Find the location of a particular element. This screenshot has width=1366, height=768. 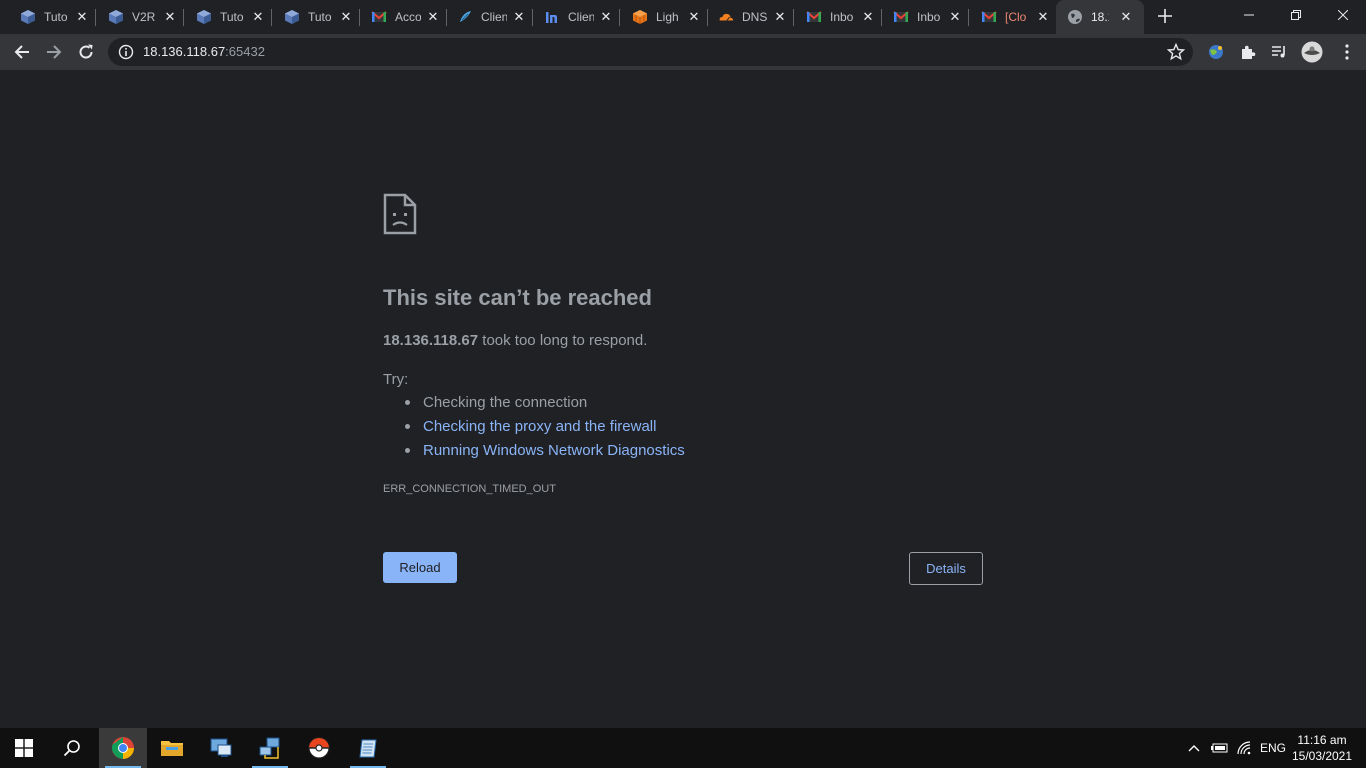

window-controls is located at coordinates (1295, 15).